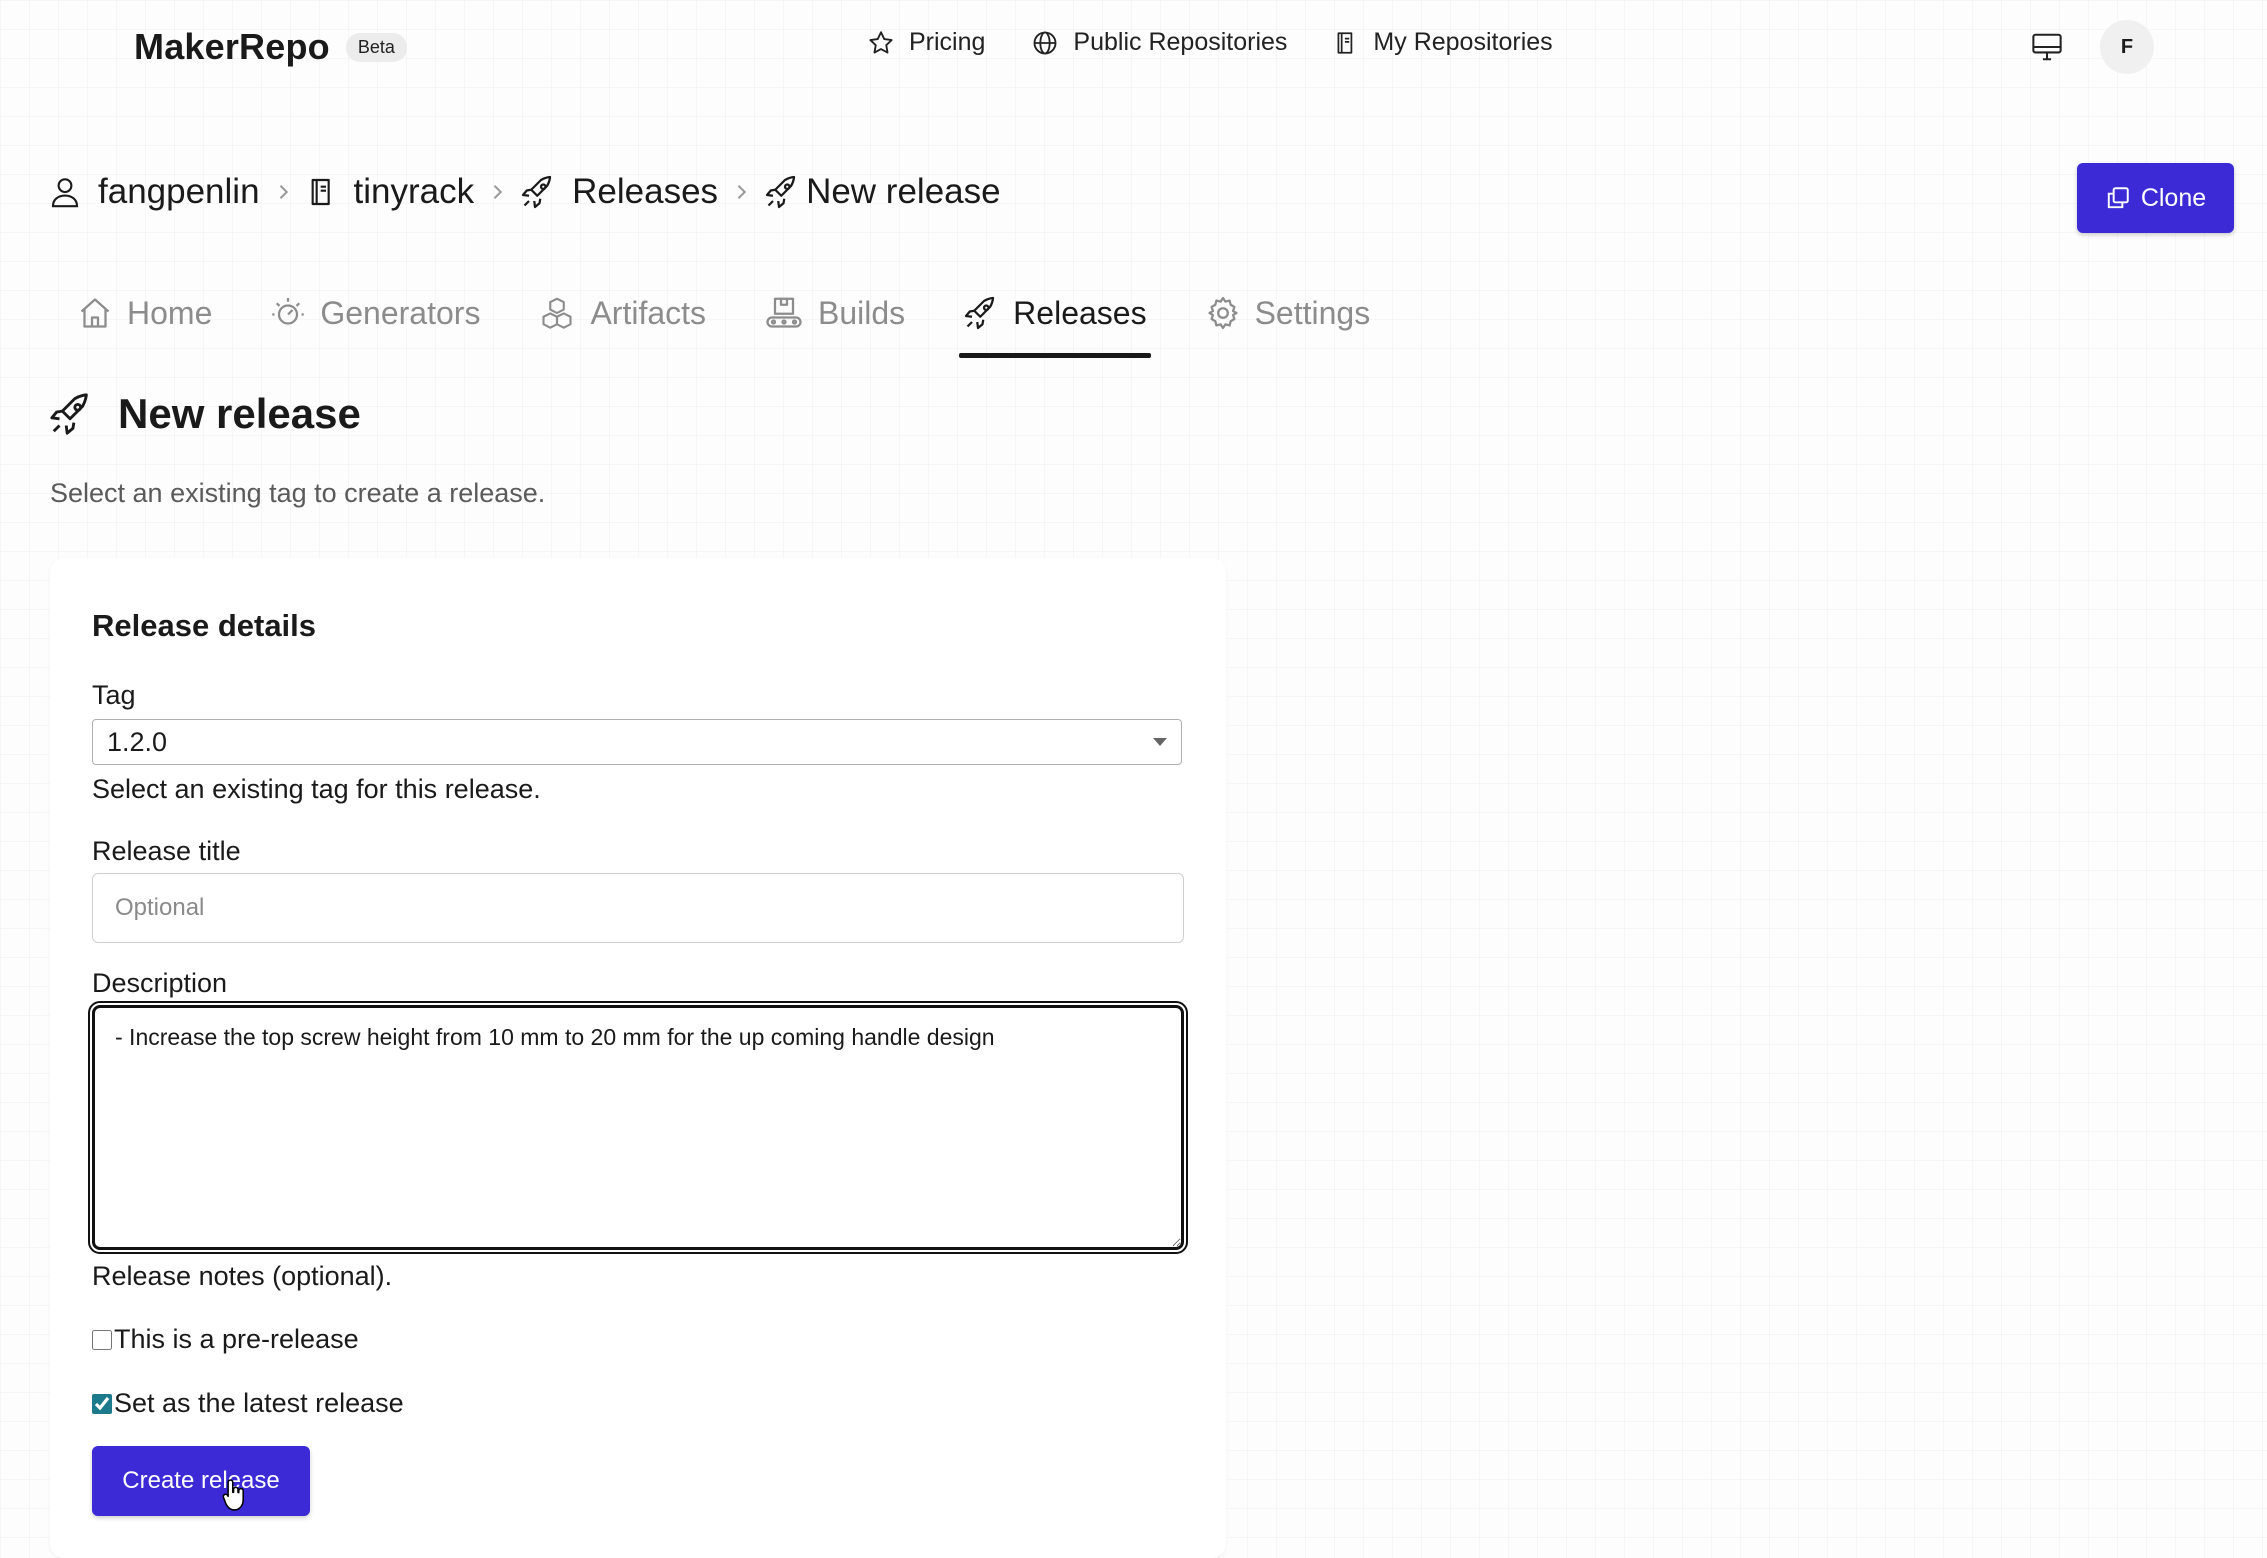 The width and height of the screenshot is (2267, 1558). What do you see at coordinates (1045, 43) in the screenshot?
I see `globe-icon` at bounding box center [1045, 43].